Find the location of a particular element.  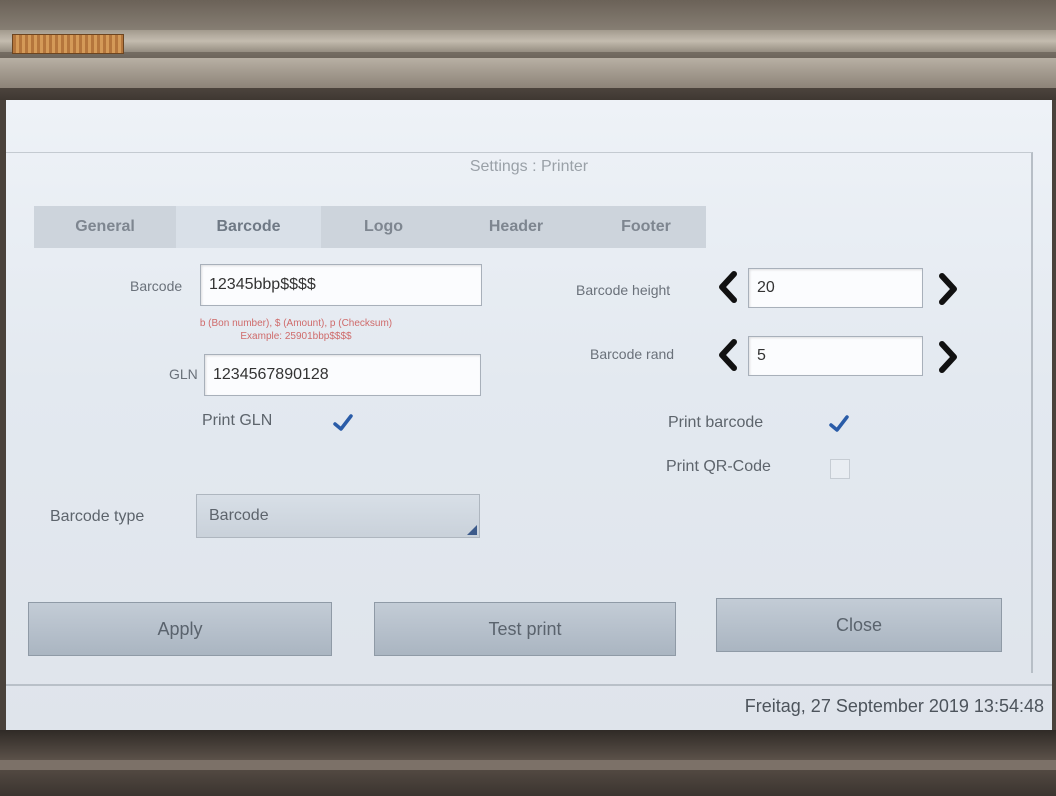

tab-bar: General Barcode Logo Header Footer is located at coordinates (370, 227).